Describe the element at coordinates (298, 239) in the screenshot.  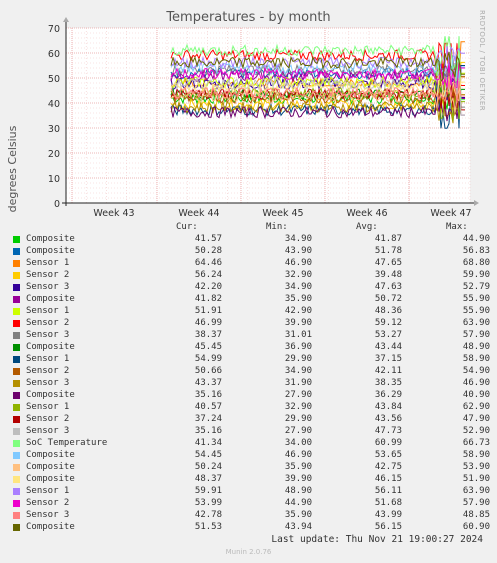
I see `legend-min-value: 34.90` at that location.